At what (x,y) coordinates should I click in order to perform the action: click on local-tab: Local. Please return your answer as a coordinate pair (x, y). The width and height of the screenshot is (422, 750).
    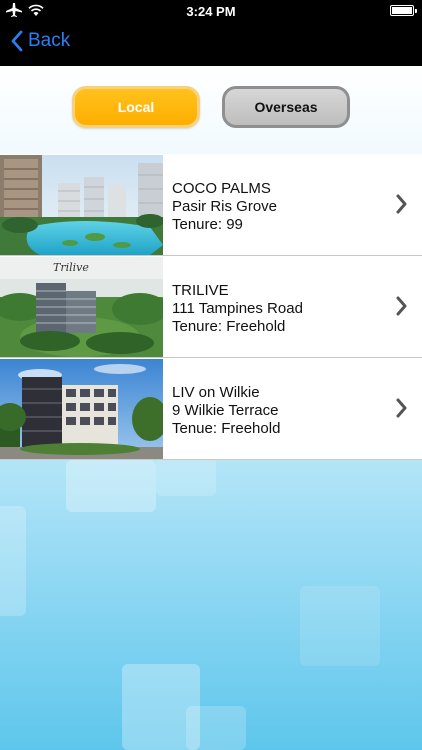
    Looking at the image, I should click on (136, 107).